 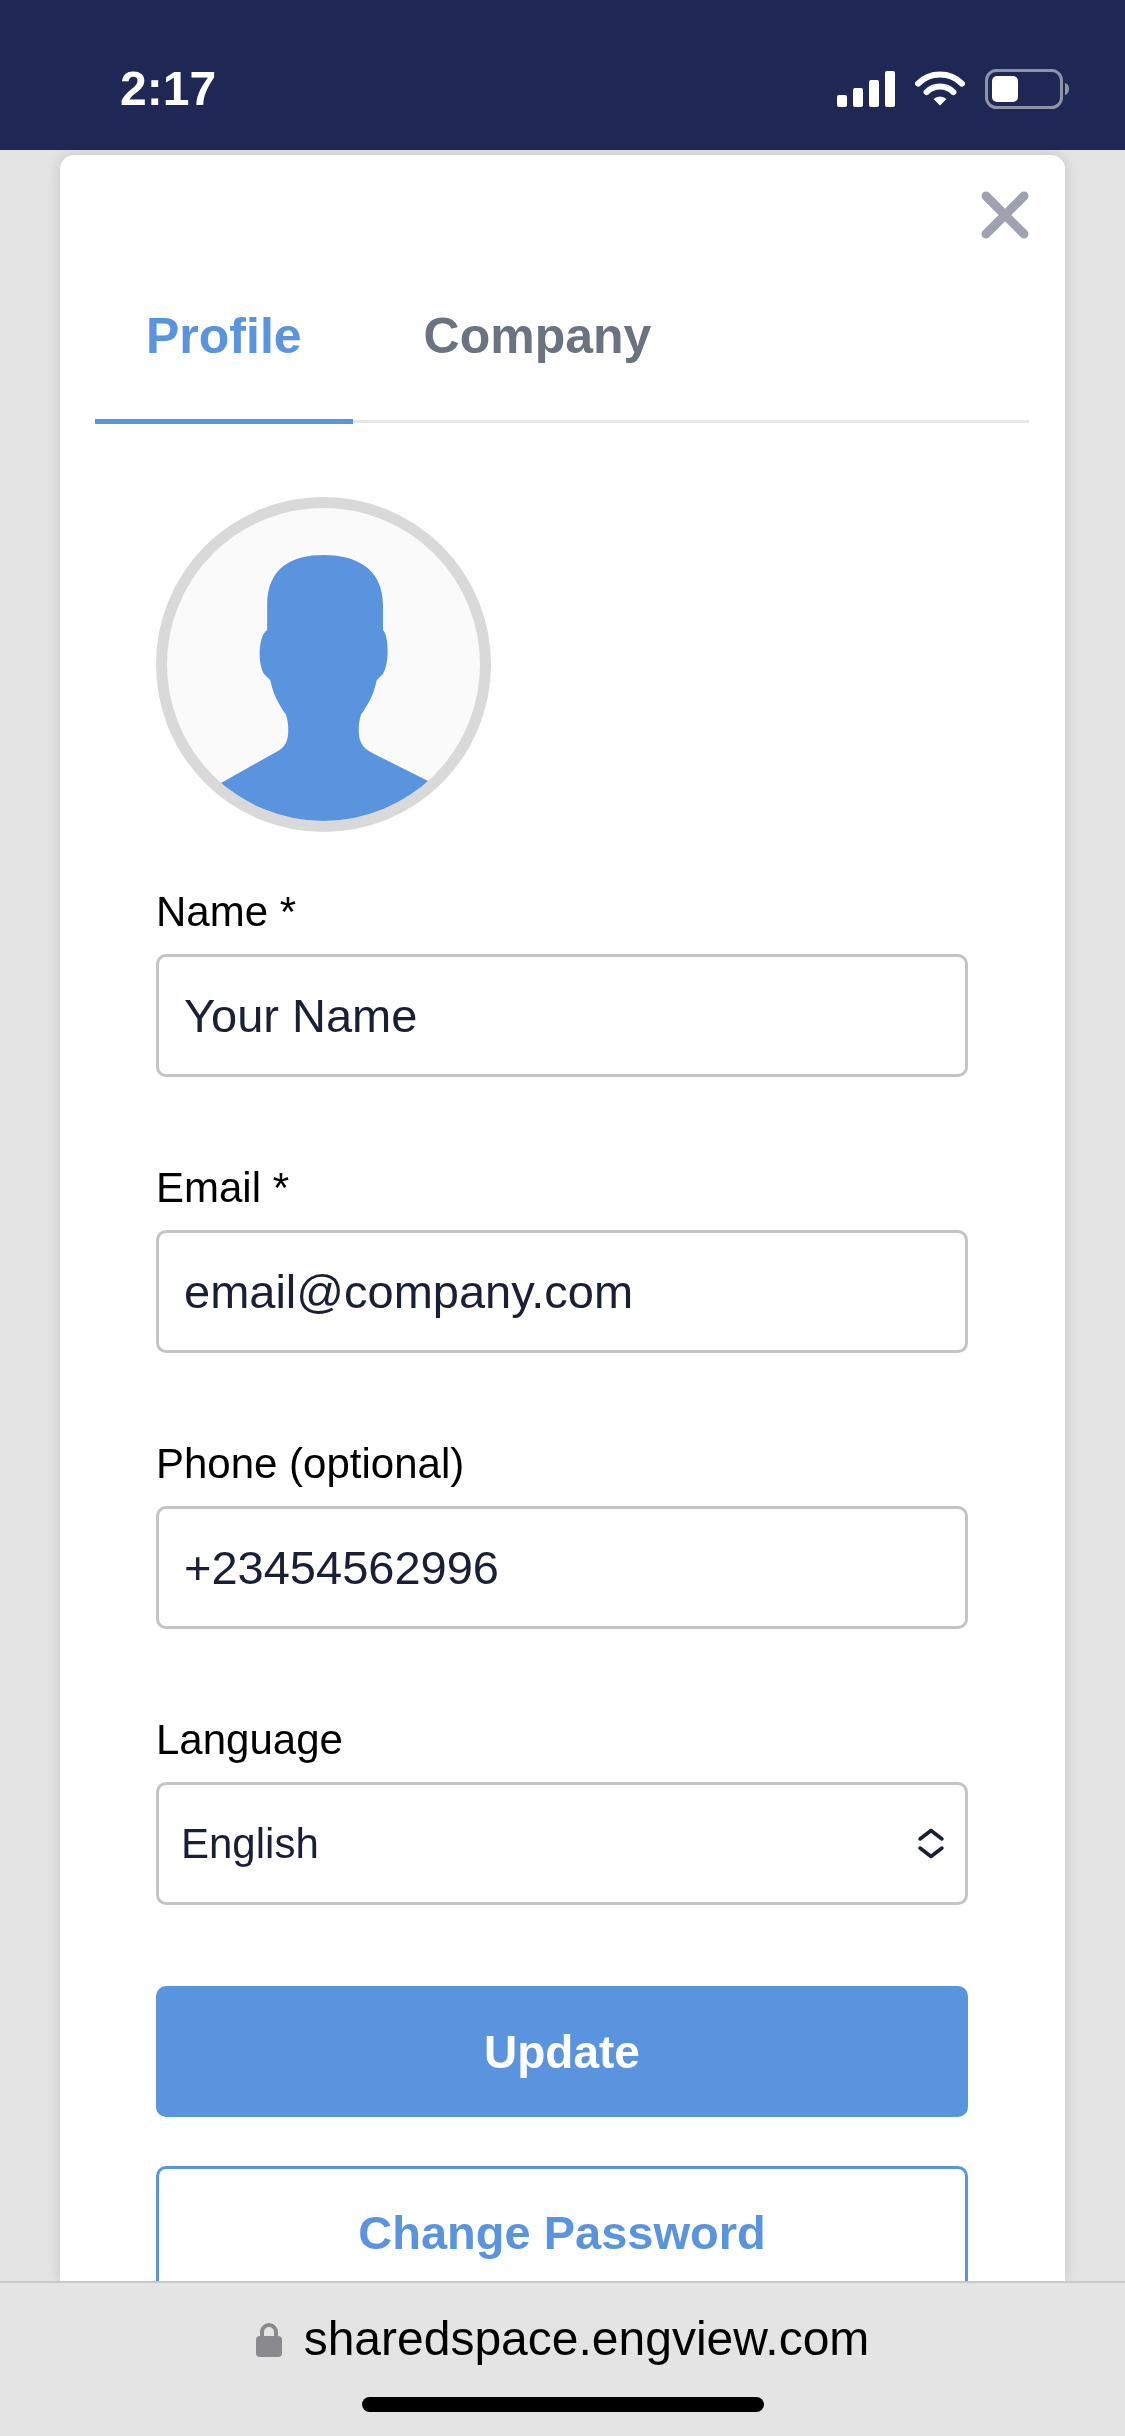 I want to click on url-text: sharedspace.engview.com, so click(x=586, y=2339).